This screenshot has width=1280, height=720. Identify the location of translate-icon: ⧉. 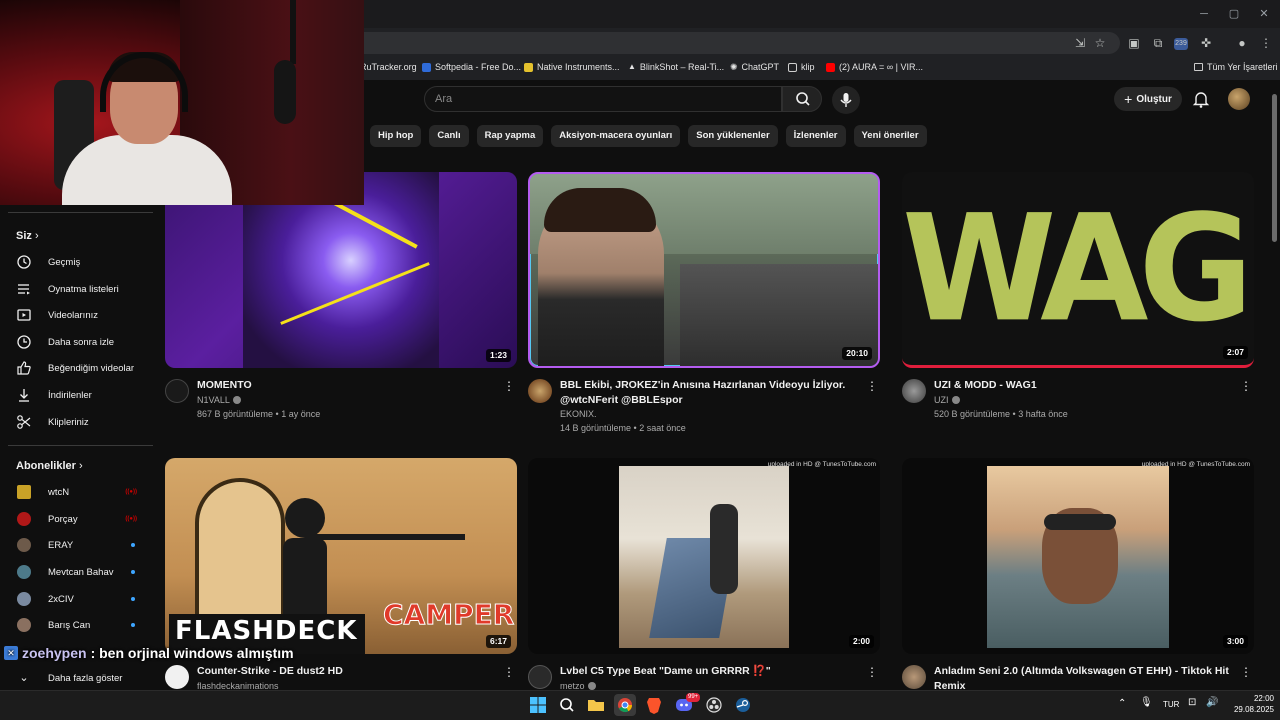
(1158, 43).